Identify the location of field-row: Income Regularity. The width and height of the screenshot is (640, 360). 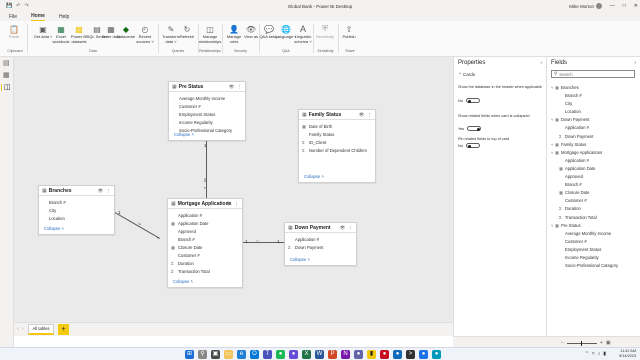
(207, 123).